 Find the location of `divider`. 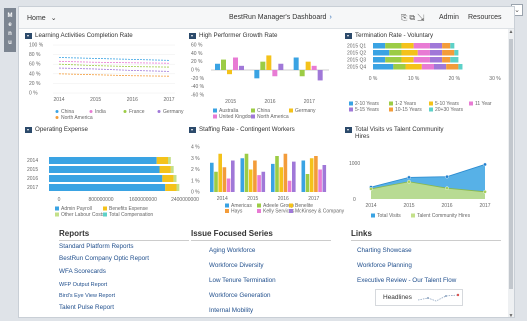

divider is located at coordinates (124, 240).